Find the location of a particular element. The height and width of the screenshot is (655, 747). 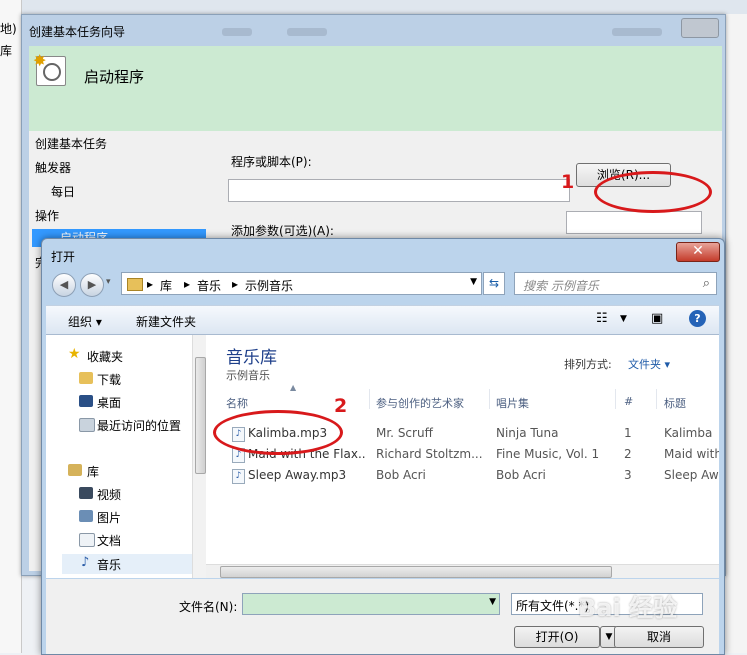

annotation-circle-browse is located at coordinates (653, 192).